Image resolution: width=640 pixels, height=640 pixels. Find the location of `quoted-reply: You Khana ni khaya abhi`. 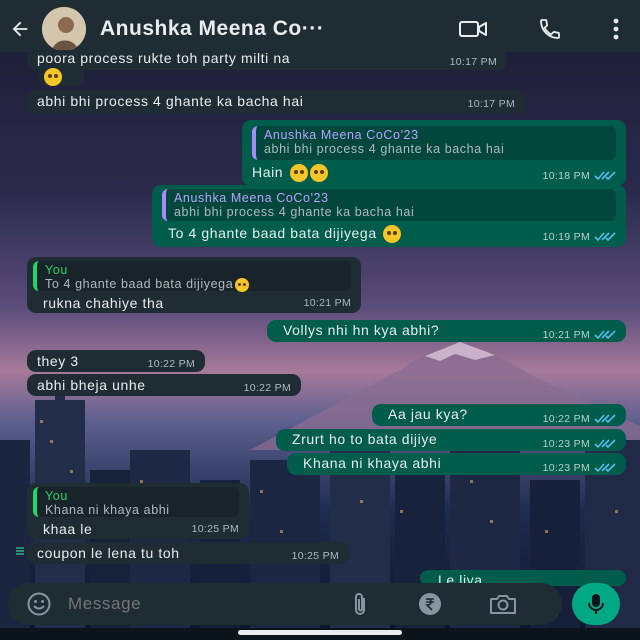

quoted-reply: You Khana ni khaya abhi is located at coordinates (136, 502).